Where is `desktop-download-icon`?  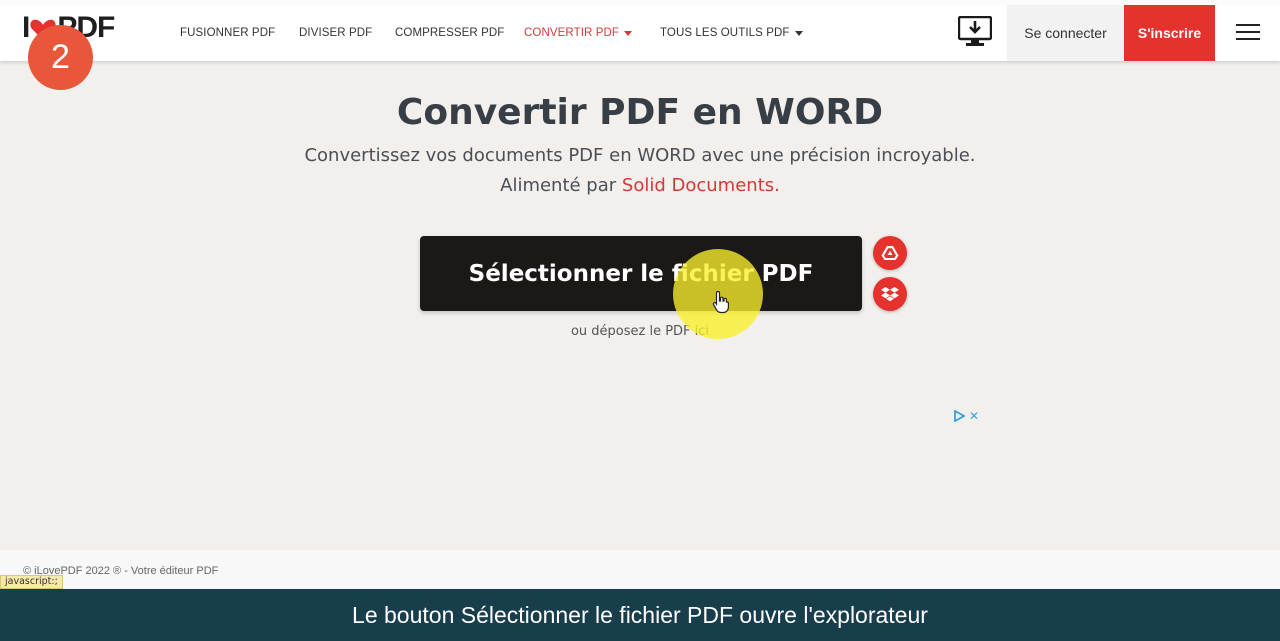
desktop-download-icon is located at coordinates (975, 31).